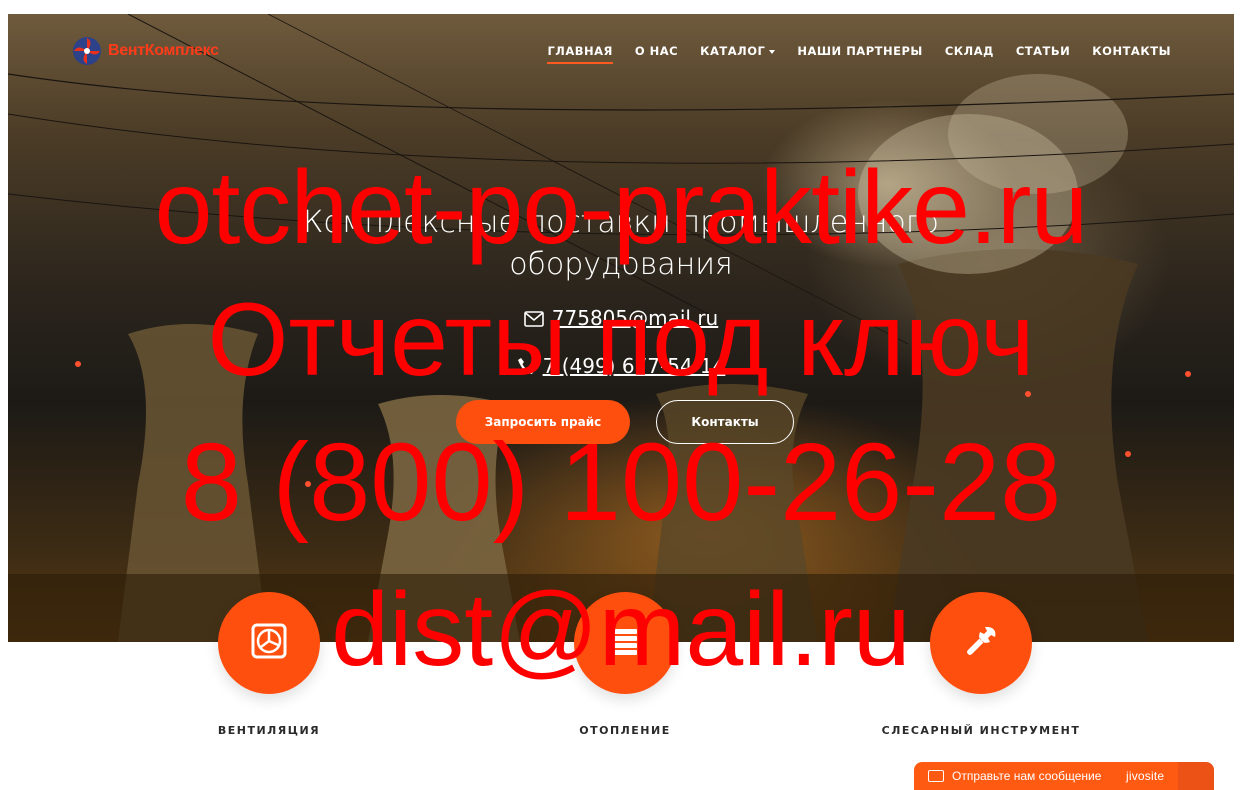 The height and width of the screenshot is (790, 1242). Describe the element at coordinates (635, 318) in the screenshot. I see `email-text: 775805@mail.ru` at that location.